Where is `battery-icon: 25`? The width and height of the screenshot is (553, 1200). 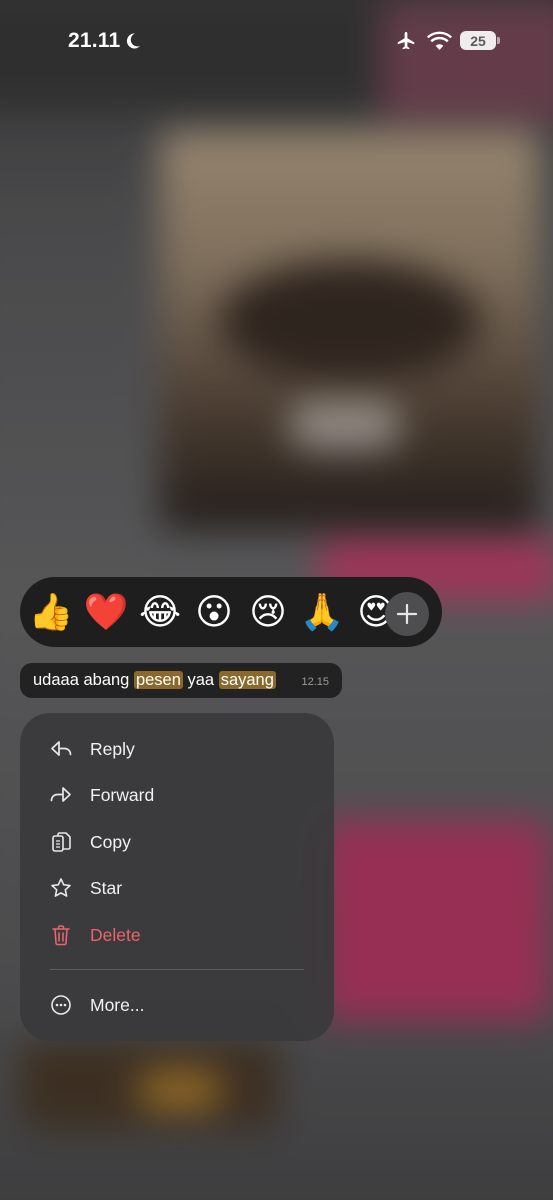 battery-icon: 25 is located at coordinates (478, 40).